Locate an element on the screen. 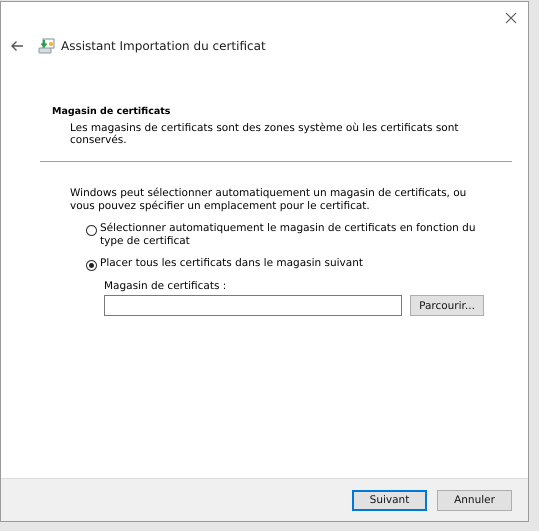 The image size is (539, 531). input-field is located at coordinates (253, 305).